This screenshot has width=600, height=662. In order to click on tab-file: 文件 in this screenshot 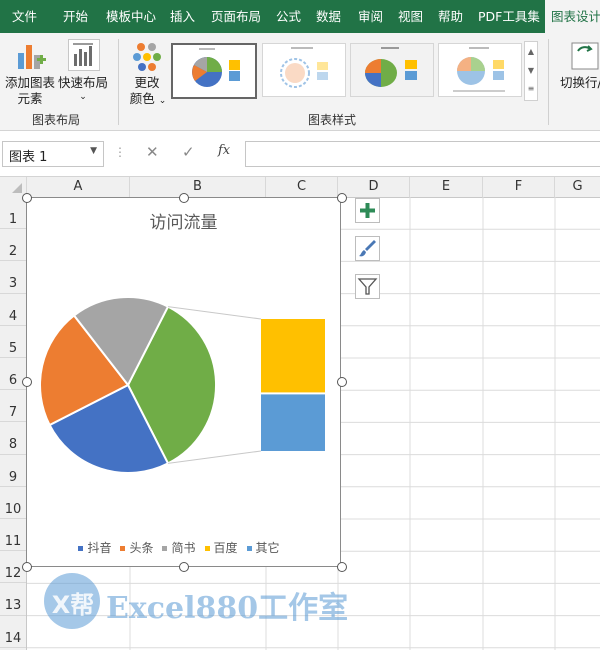, I will do `click(24, 16)`.